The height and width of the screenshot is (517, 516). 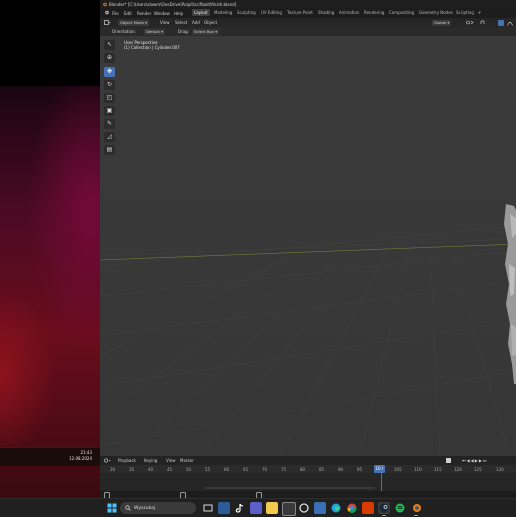 What do you see at coordinates (442, 22) in the screenshot?
I see `transform-orientation-dropdown: Global ▾` at bounding box center [442, 22].